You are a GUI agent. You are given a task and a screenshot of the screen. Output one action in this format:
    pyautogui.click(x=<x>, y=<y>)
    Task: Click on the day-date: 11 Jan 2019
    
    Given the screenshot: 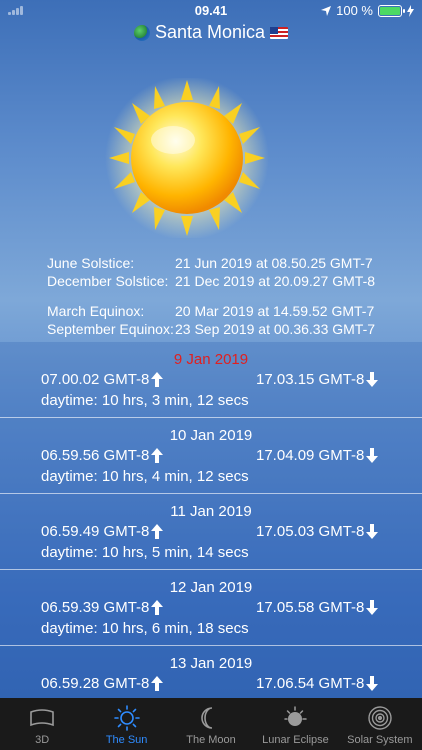 What is the action you would take?
    pyautogui.click(x=211, y=511)
    